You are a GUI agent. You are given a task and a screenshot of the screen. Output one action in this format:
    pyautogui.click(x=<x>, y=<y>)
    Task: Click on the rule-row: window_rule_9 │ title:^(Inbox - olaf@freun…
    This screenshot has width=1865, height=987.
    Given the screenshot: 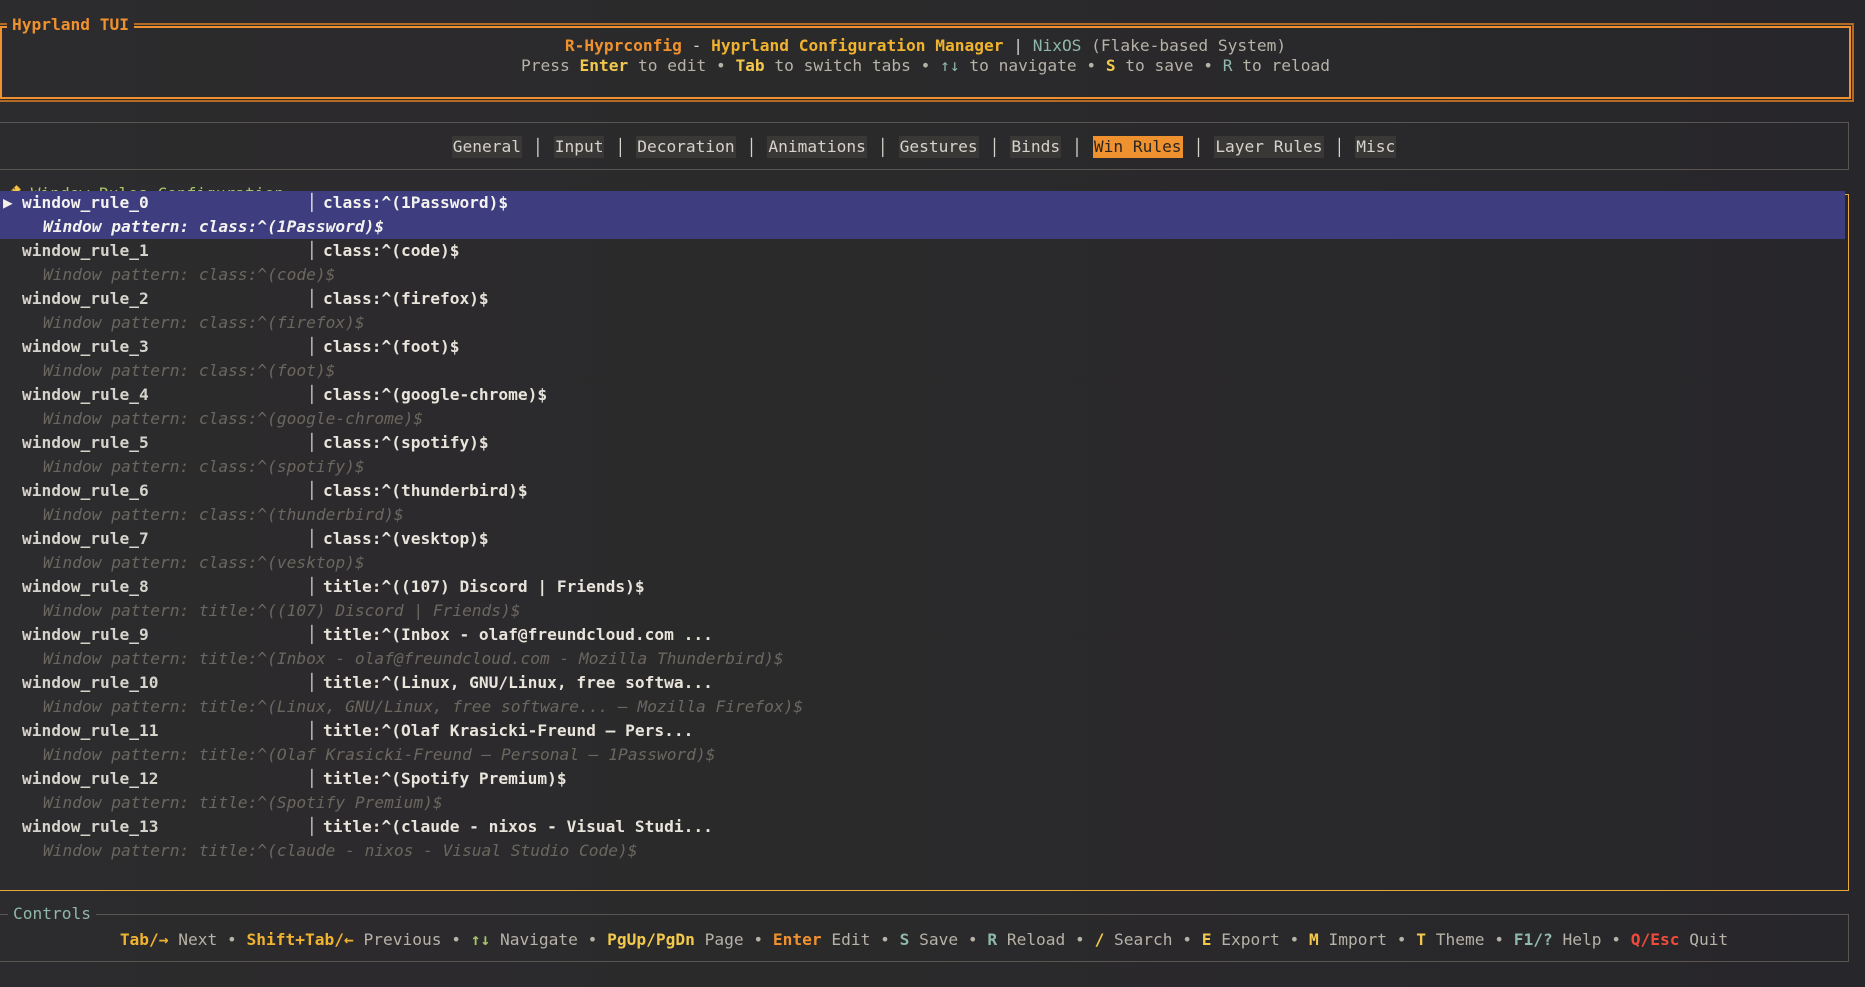 What is the action you would take?
    pyautogui.click(x=922, y=635)
    